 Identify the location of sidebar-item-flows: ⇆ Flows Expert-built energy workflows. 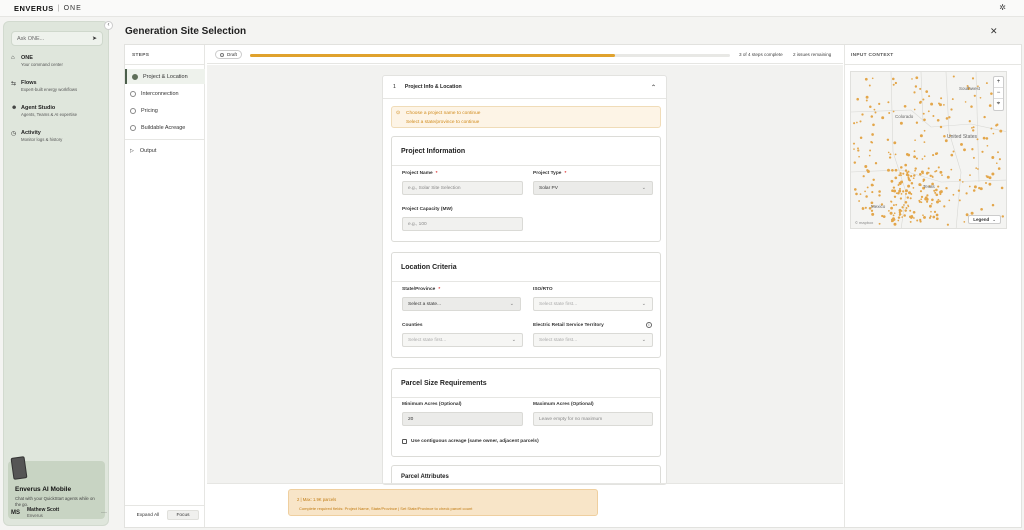
(59, 86).